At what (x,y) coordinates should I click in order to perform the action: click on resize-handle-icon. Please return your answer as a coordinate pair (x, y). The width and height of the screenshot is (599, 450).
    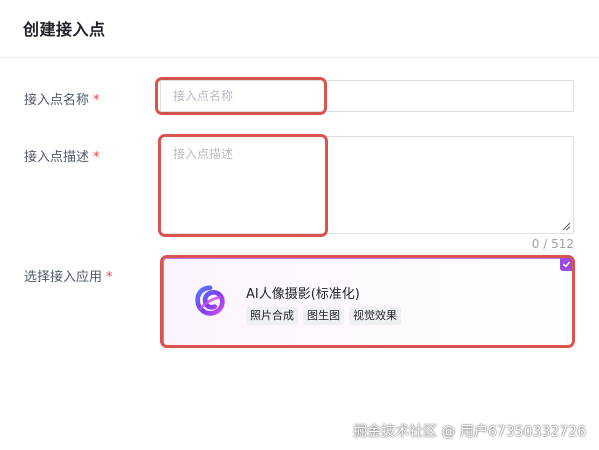
    Looking at the image, I should click on (566, 226).